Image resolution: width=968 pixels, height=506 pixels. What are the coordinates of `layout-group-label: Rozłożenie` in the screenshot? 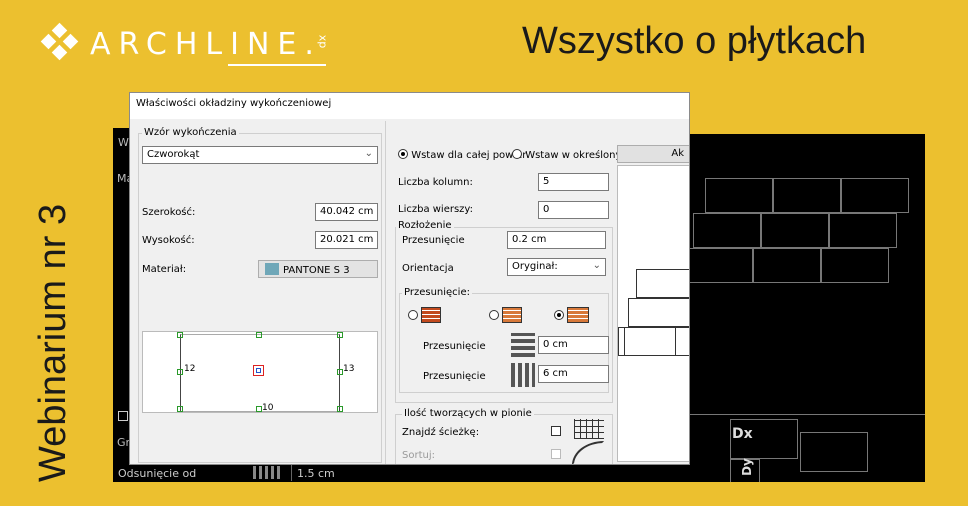 It's located at (425, 225).